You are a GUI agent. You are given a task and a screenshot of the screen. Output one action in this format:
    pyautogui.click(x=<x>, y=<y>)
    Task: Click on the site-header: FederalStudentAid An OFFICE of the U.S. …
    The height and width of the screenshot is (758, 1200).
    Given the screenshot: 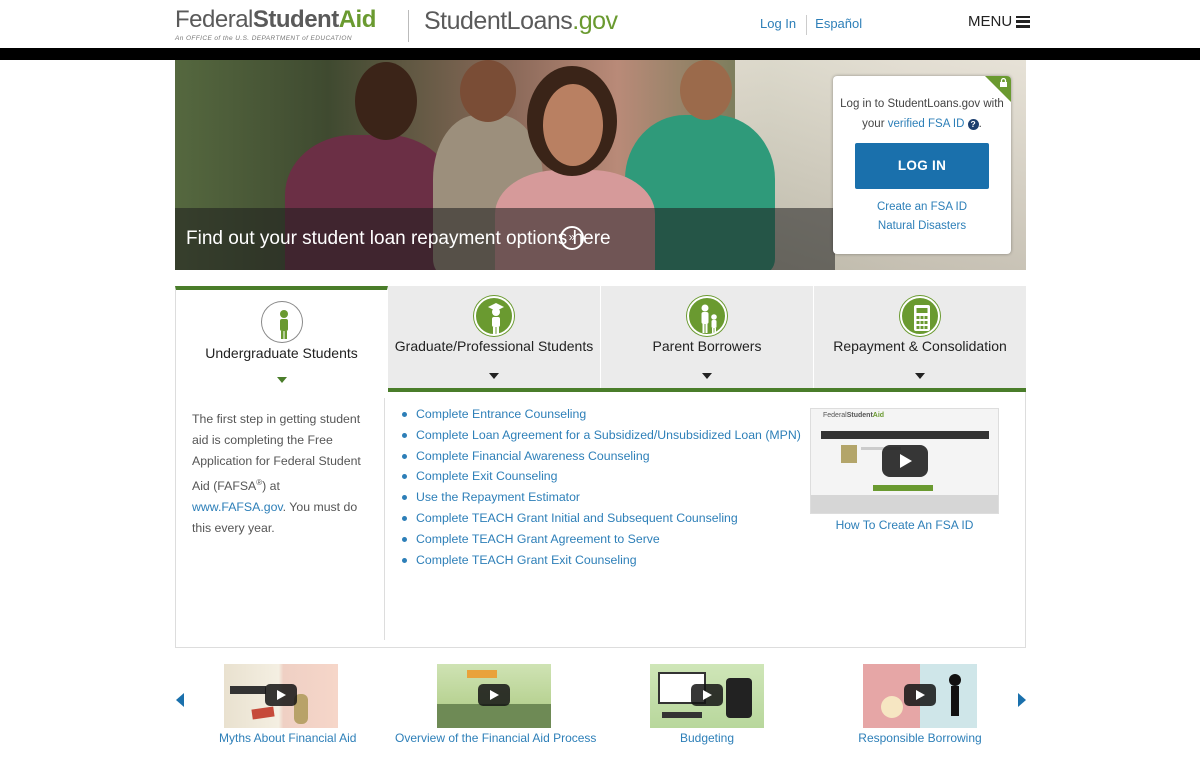 What is the action you would take?
    pyautogui.click(x=600, y=24)
    